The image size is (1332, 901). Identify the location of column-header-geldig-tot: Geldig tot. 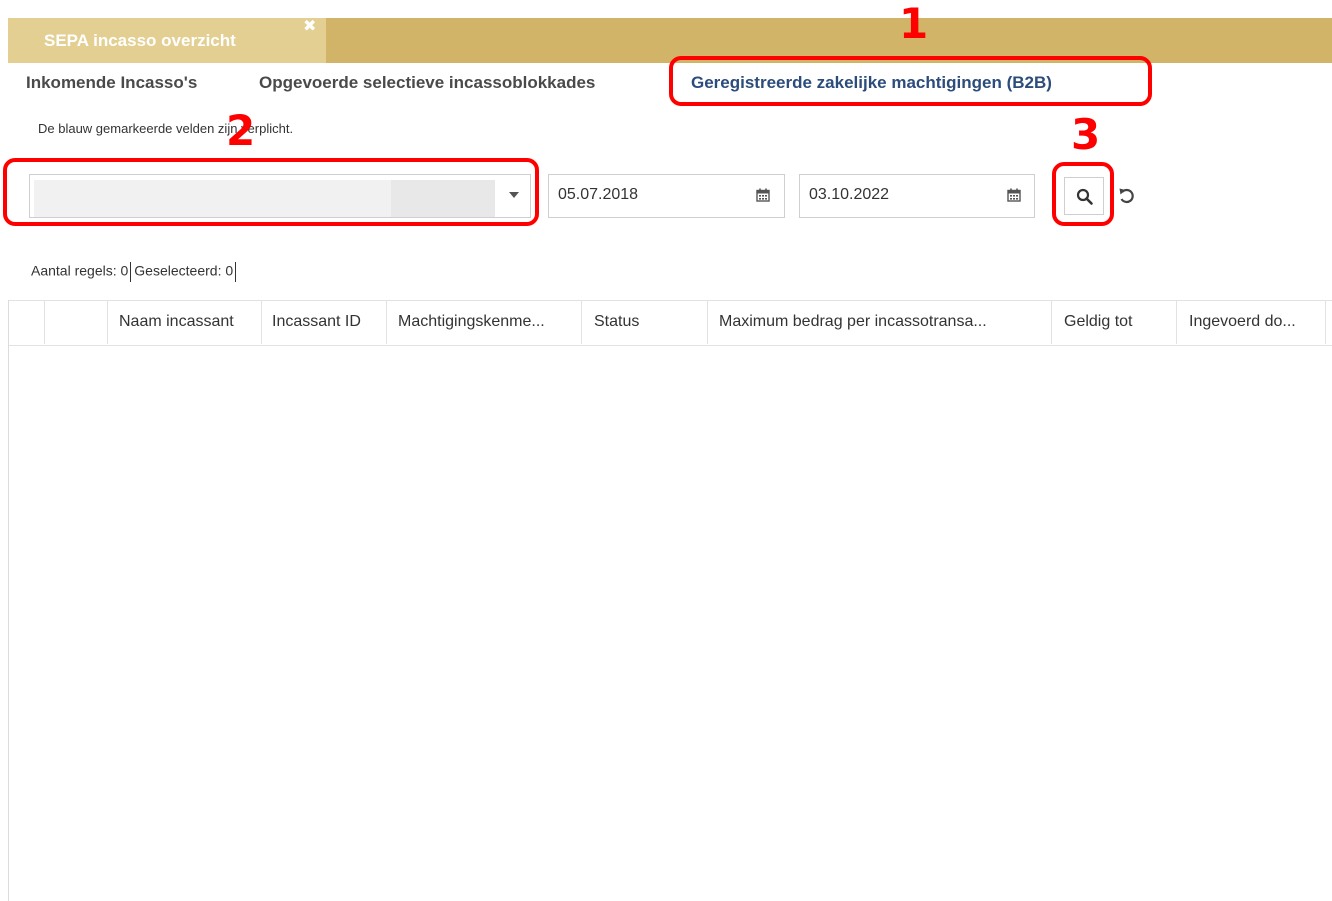
(1098, 322).